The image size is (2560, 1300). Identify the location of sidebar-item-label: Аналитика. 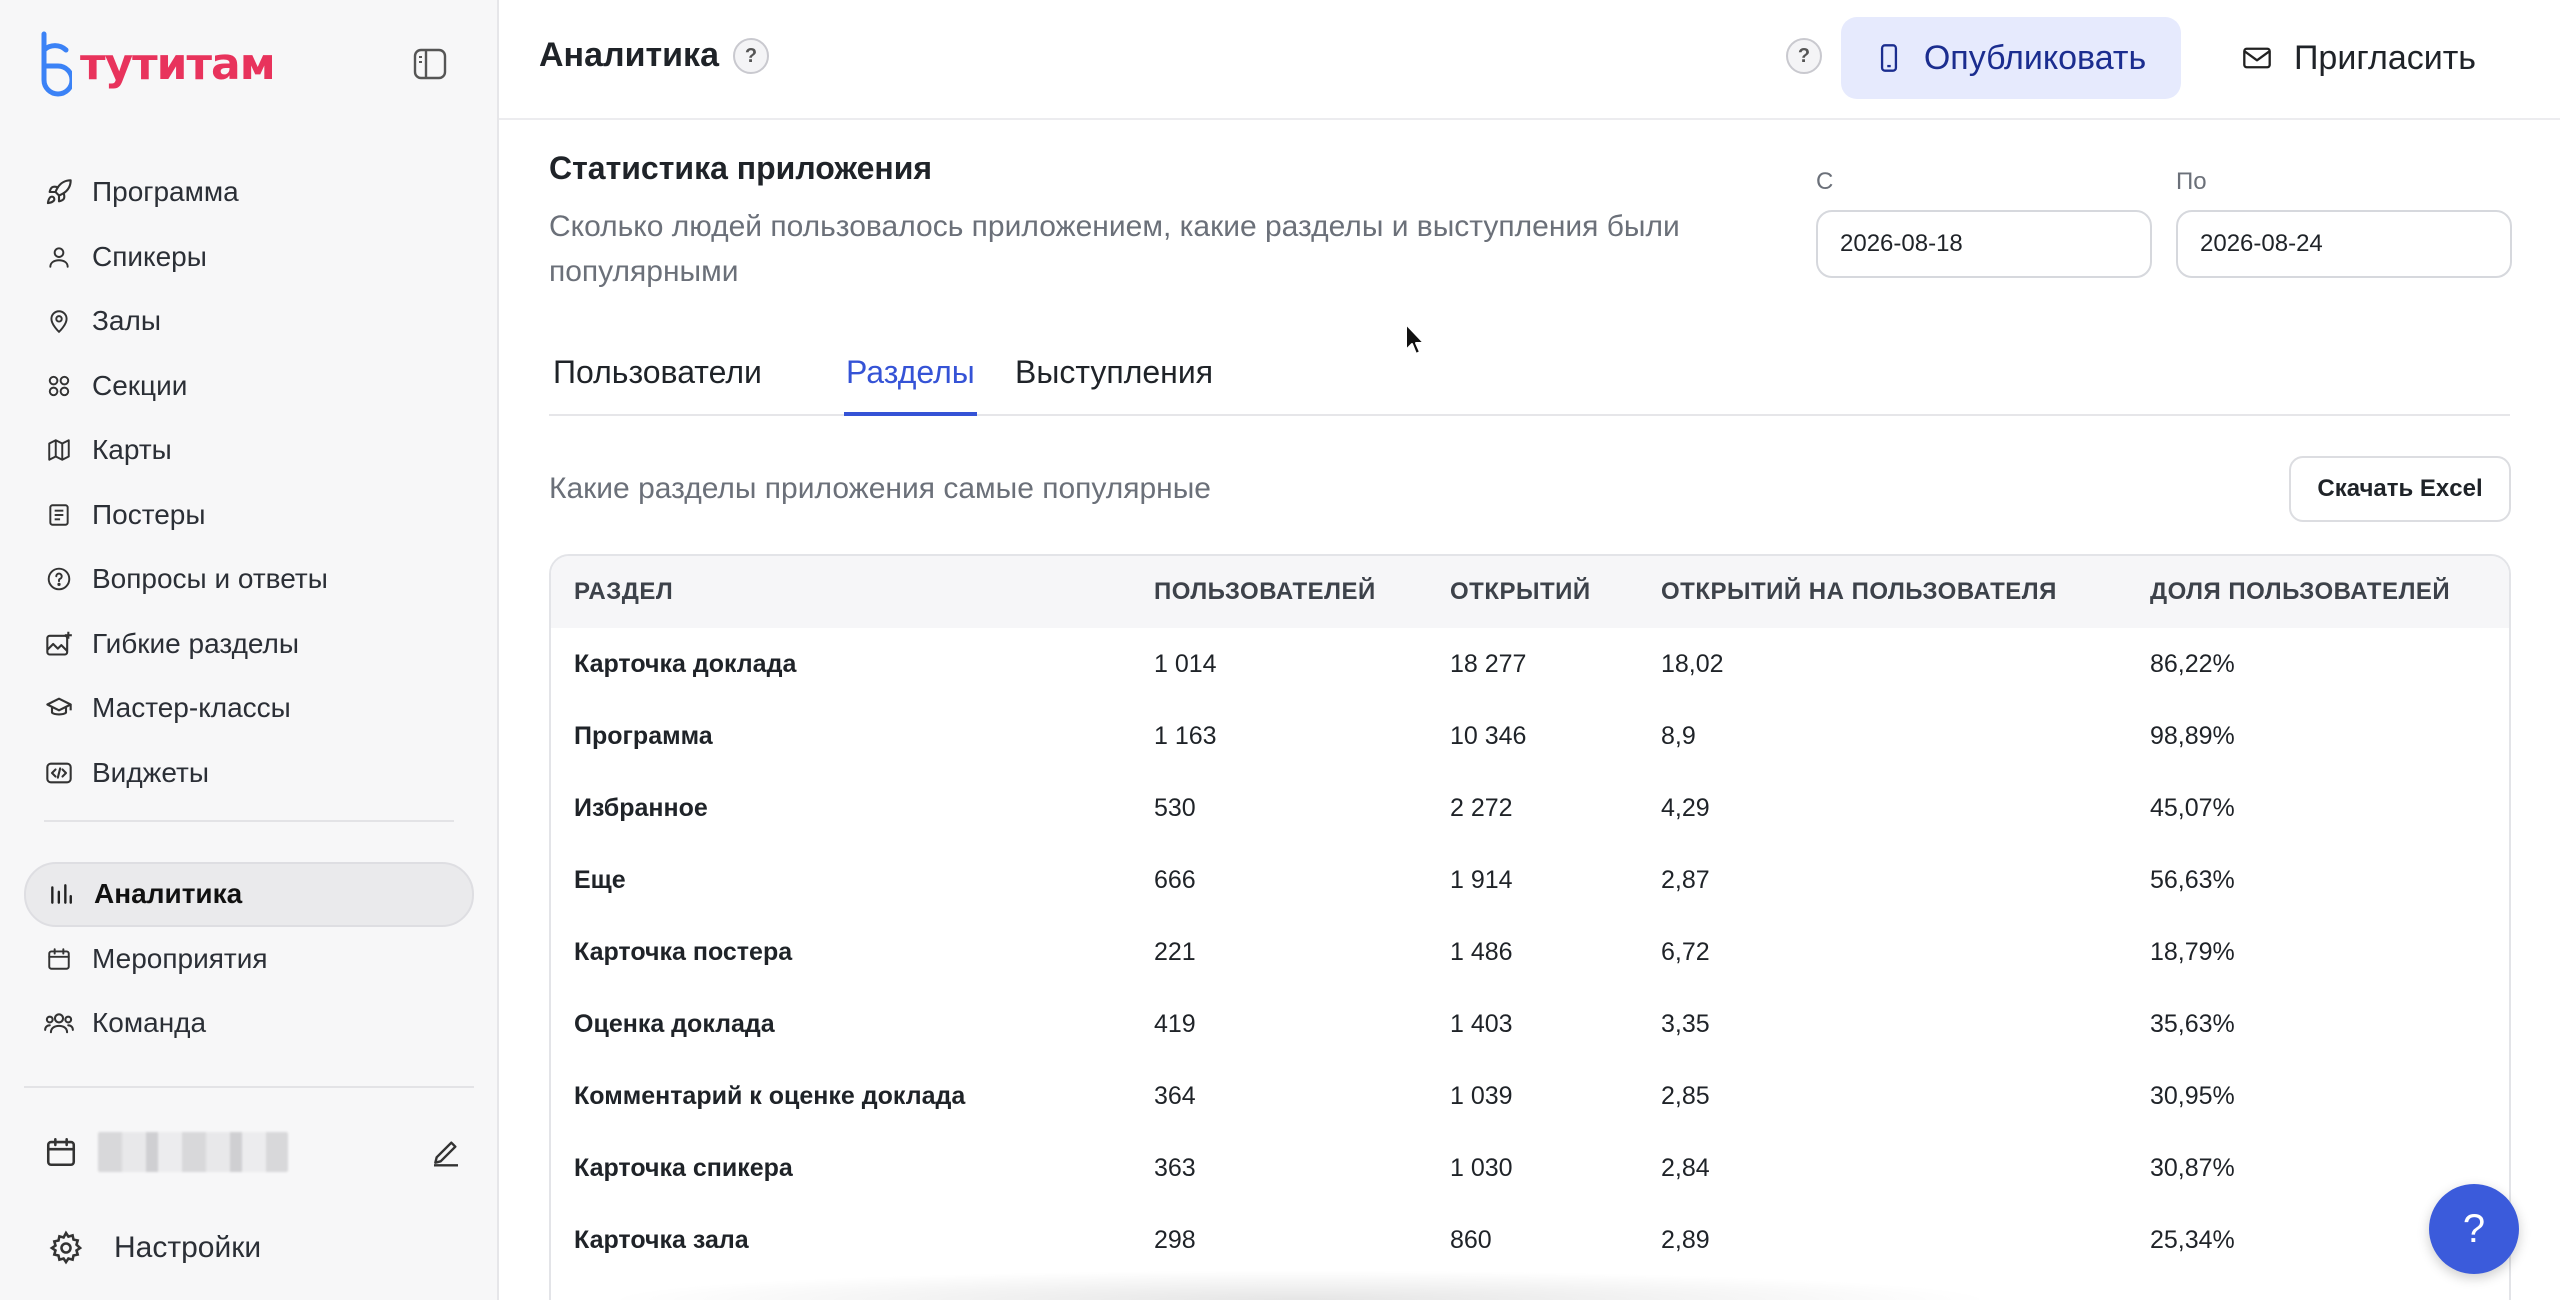
(168, 894).